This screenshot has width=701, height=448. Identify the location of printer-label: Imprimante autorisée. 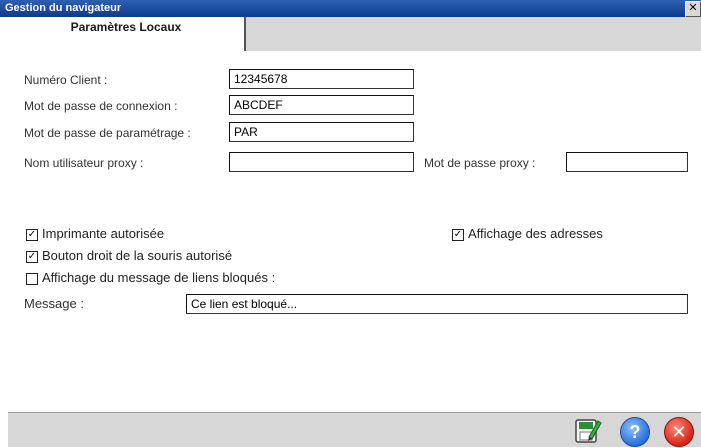
(103, 233).